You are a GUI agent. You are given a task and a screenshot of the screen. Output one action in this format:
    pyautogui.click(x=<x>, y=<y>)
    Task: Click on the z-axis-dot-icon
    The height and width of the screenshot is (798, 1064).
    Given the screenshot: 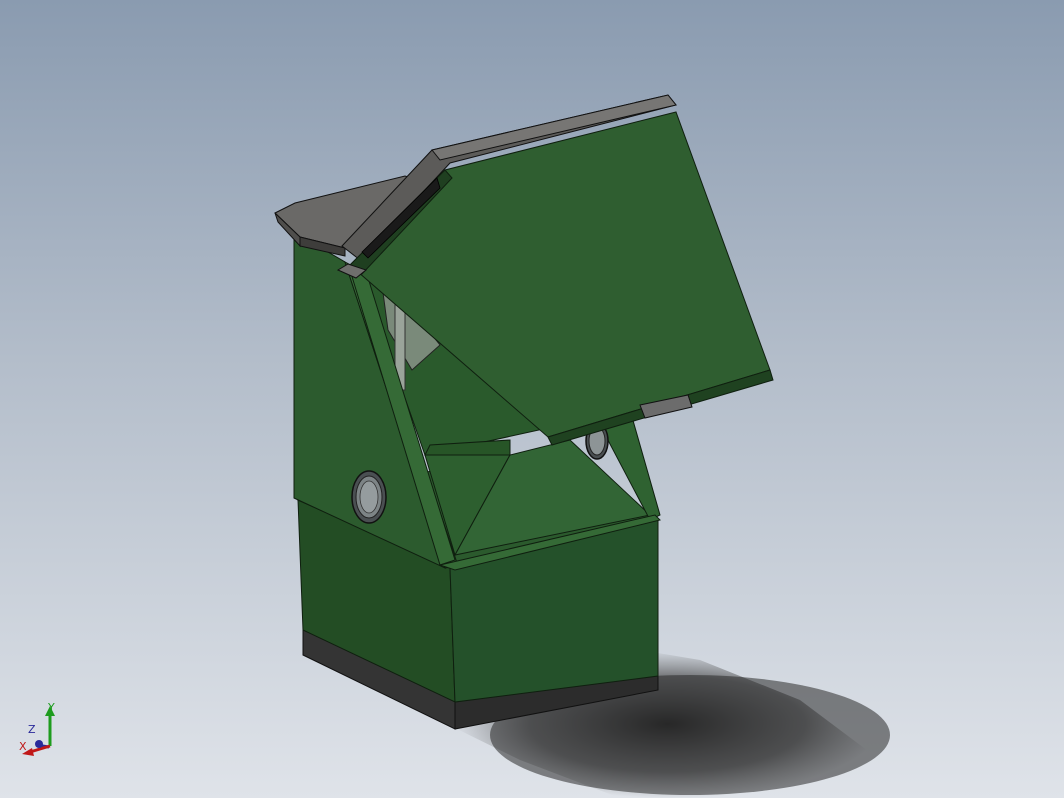 What is the action you would take?
    pyautogui.click(x=39, y=744)
    